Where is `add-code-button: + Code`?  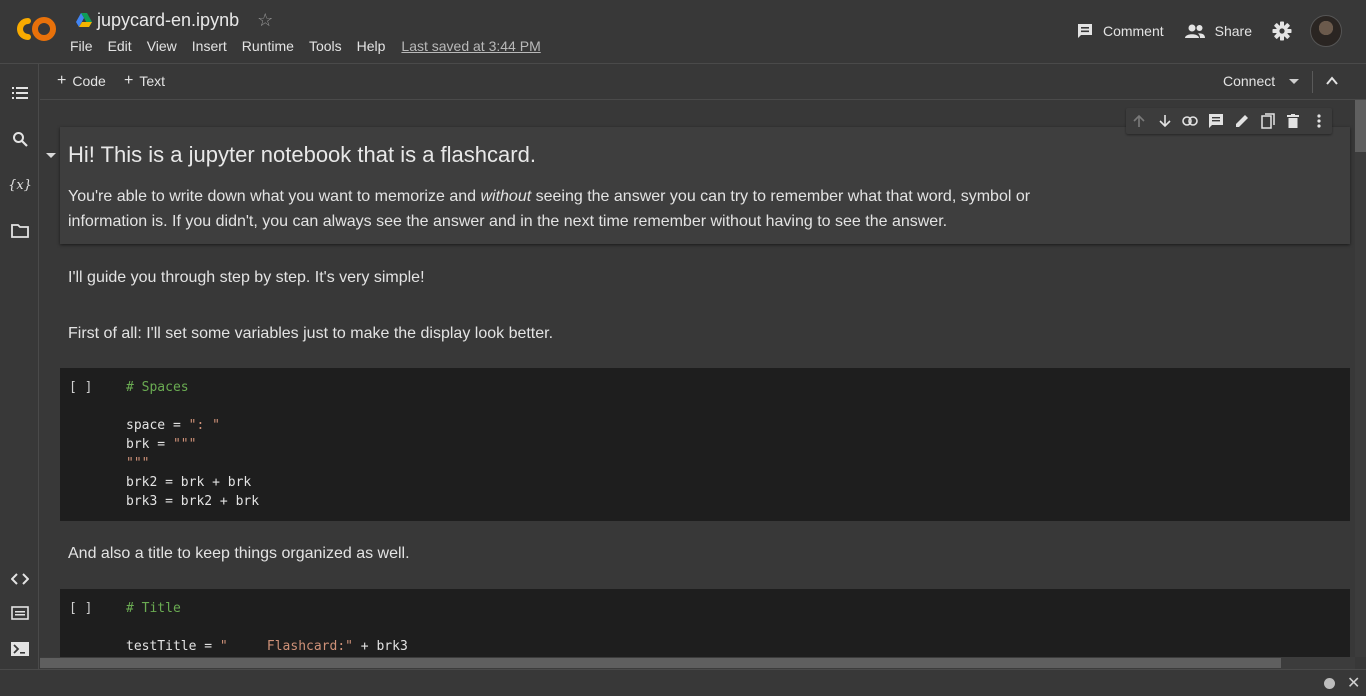 add-code-button: + Code is located at coordinates (81, 81).